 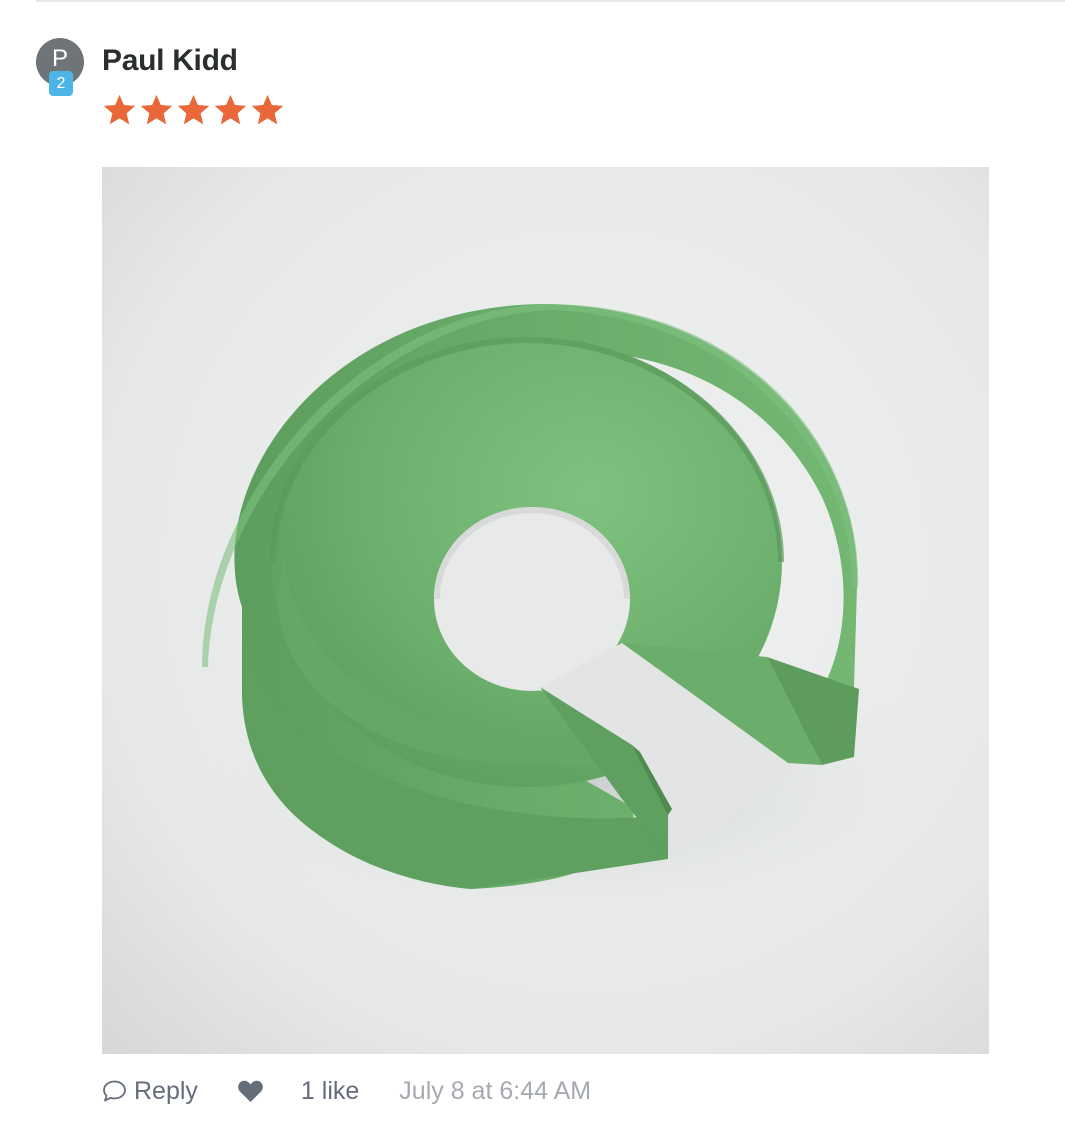 I want to click on author-name: Paul Kidd, so click(x=170, y=61).